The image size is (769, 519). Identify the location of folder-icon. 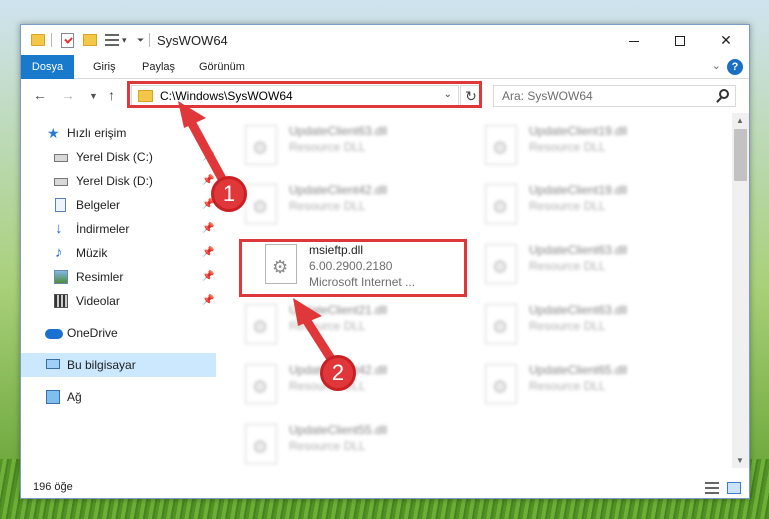
(38, 40).